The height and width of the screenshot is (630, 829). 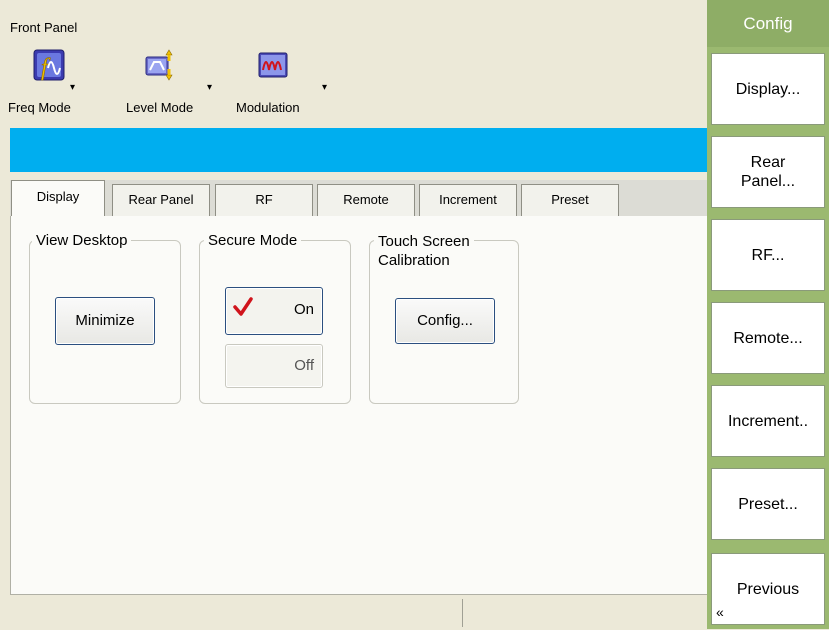 I want to click on freq-mode-icon: f, so click(x=49, y=65).